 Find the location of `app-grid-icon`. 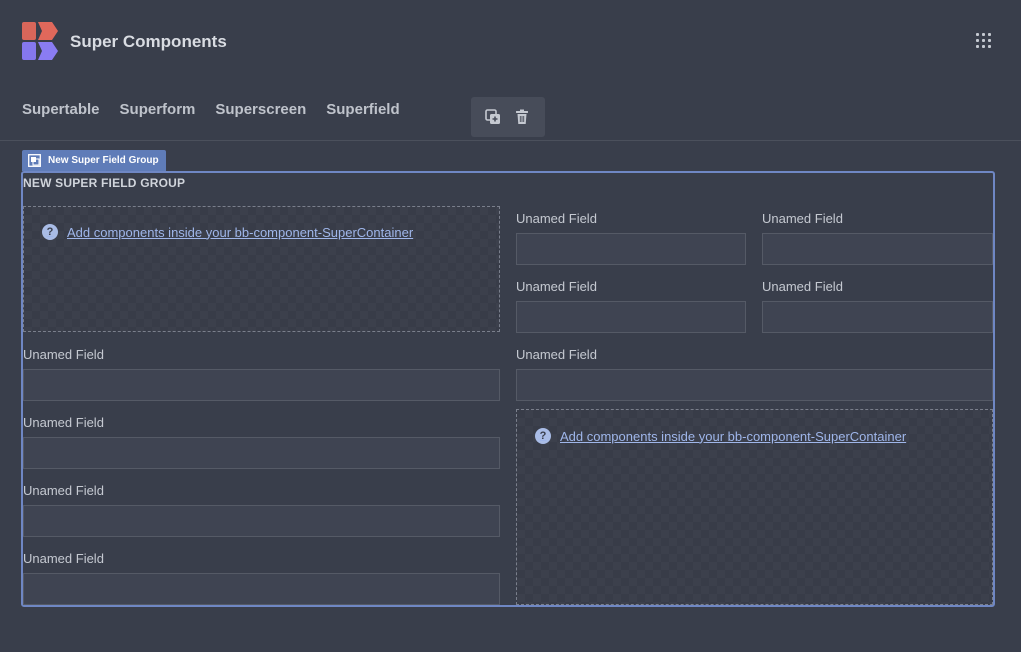

app-grid-icon is located at coordinates (984, 41).